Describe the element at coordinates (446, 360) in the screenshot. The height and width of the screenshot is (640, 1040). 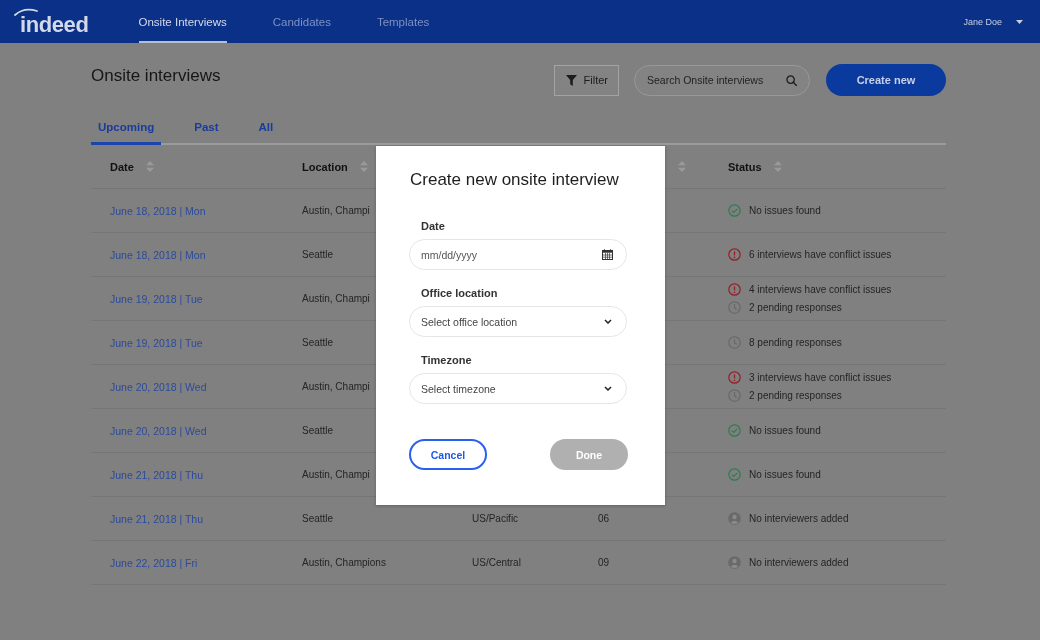
I see `field-label: Timezone` at that location.